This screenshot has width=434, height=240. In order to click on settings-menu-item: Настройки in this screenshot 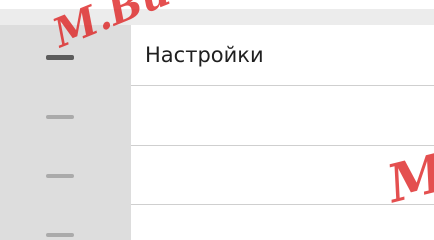, I will do `click(204, 55)`.